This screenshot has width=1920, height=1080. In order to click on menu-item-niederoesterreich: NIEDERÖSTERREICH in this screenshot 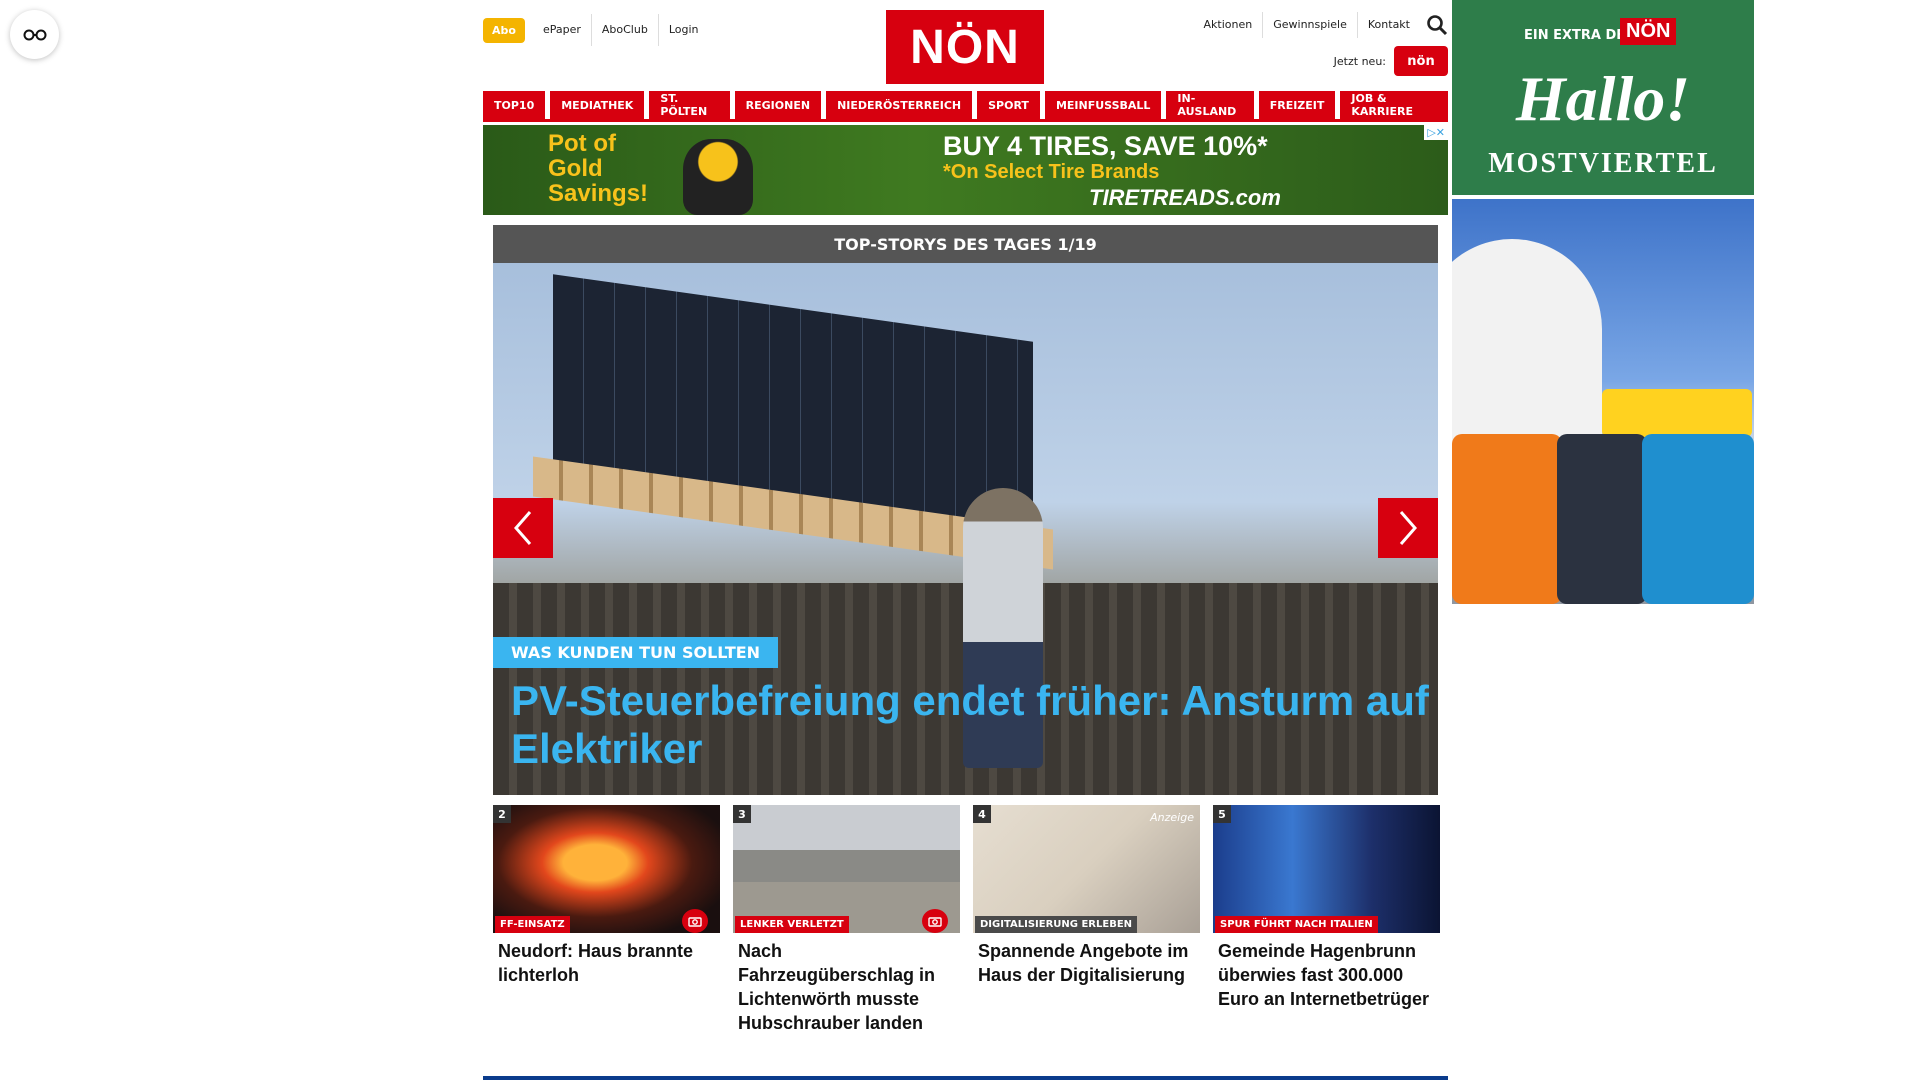, I will do `click(899, 105)`.